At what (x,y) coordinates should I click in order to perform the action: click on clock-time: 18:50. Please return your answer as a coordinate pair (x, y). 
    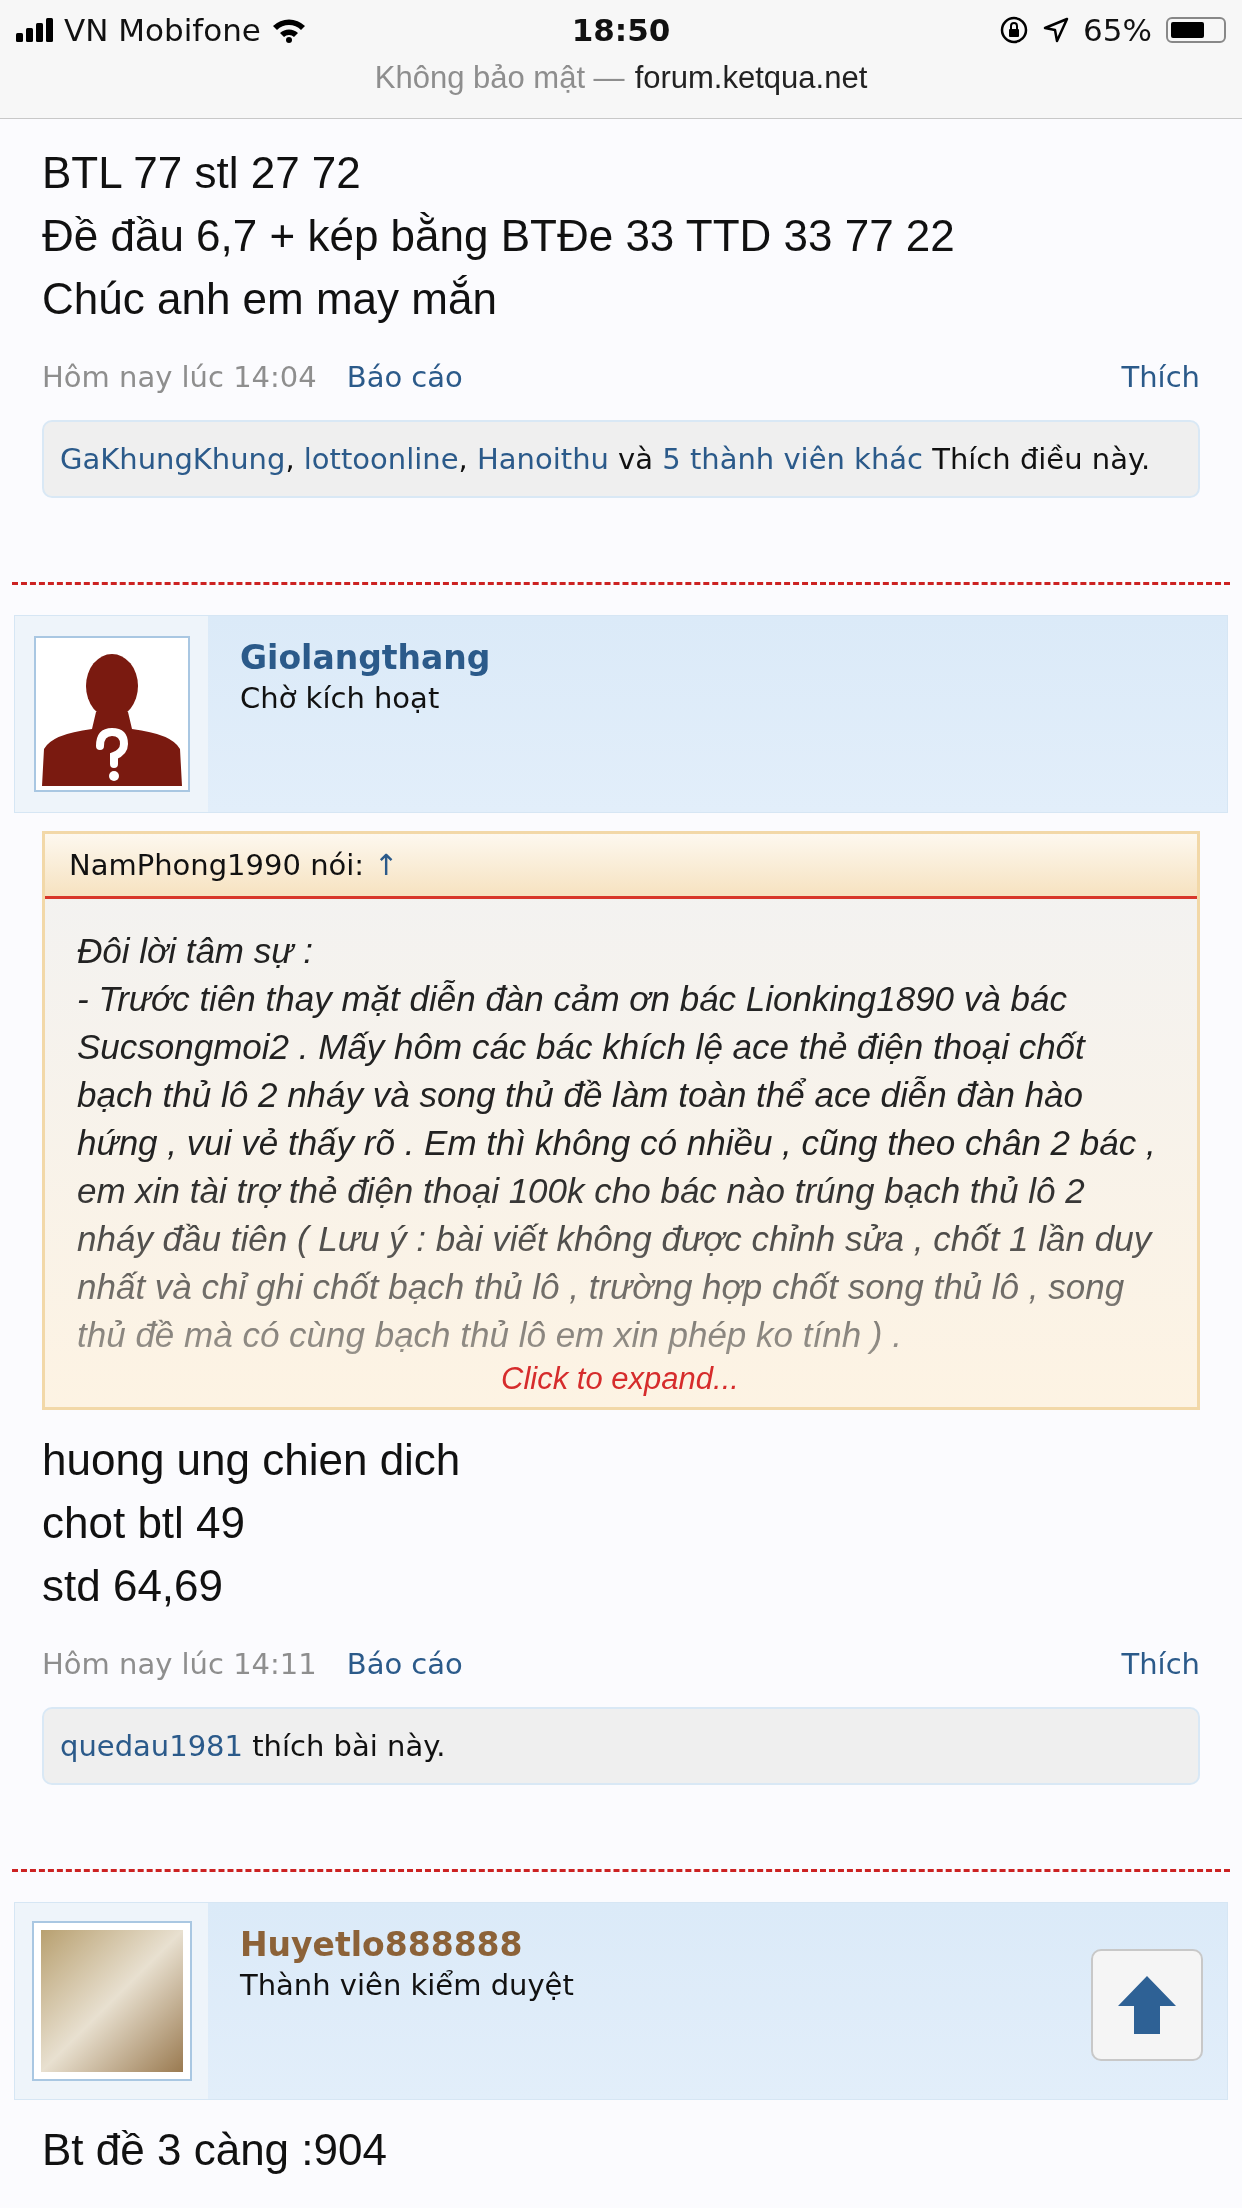
    Looking at the image, I should click on (621, 30).